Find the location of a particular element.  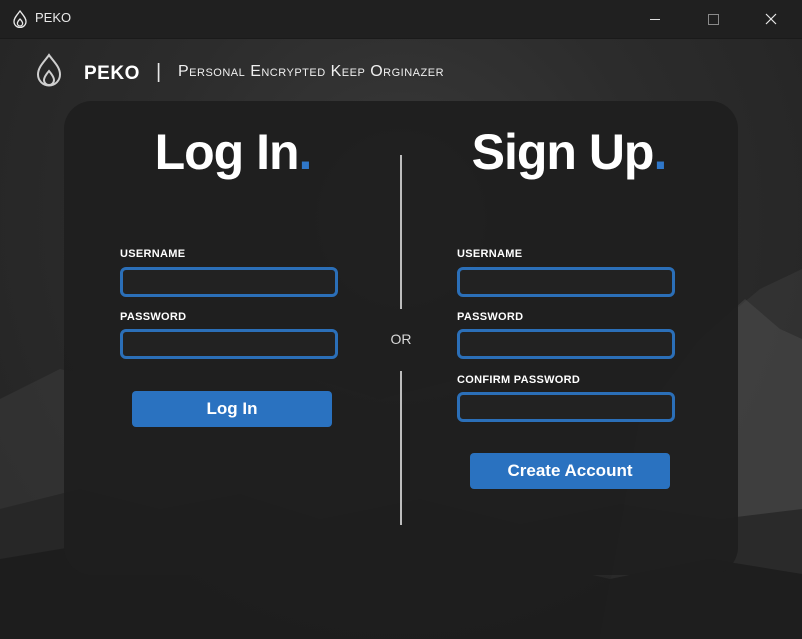

login-username-label: USERNAME is located at coordinates (153, 254).